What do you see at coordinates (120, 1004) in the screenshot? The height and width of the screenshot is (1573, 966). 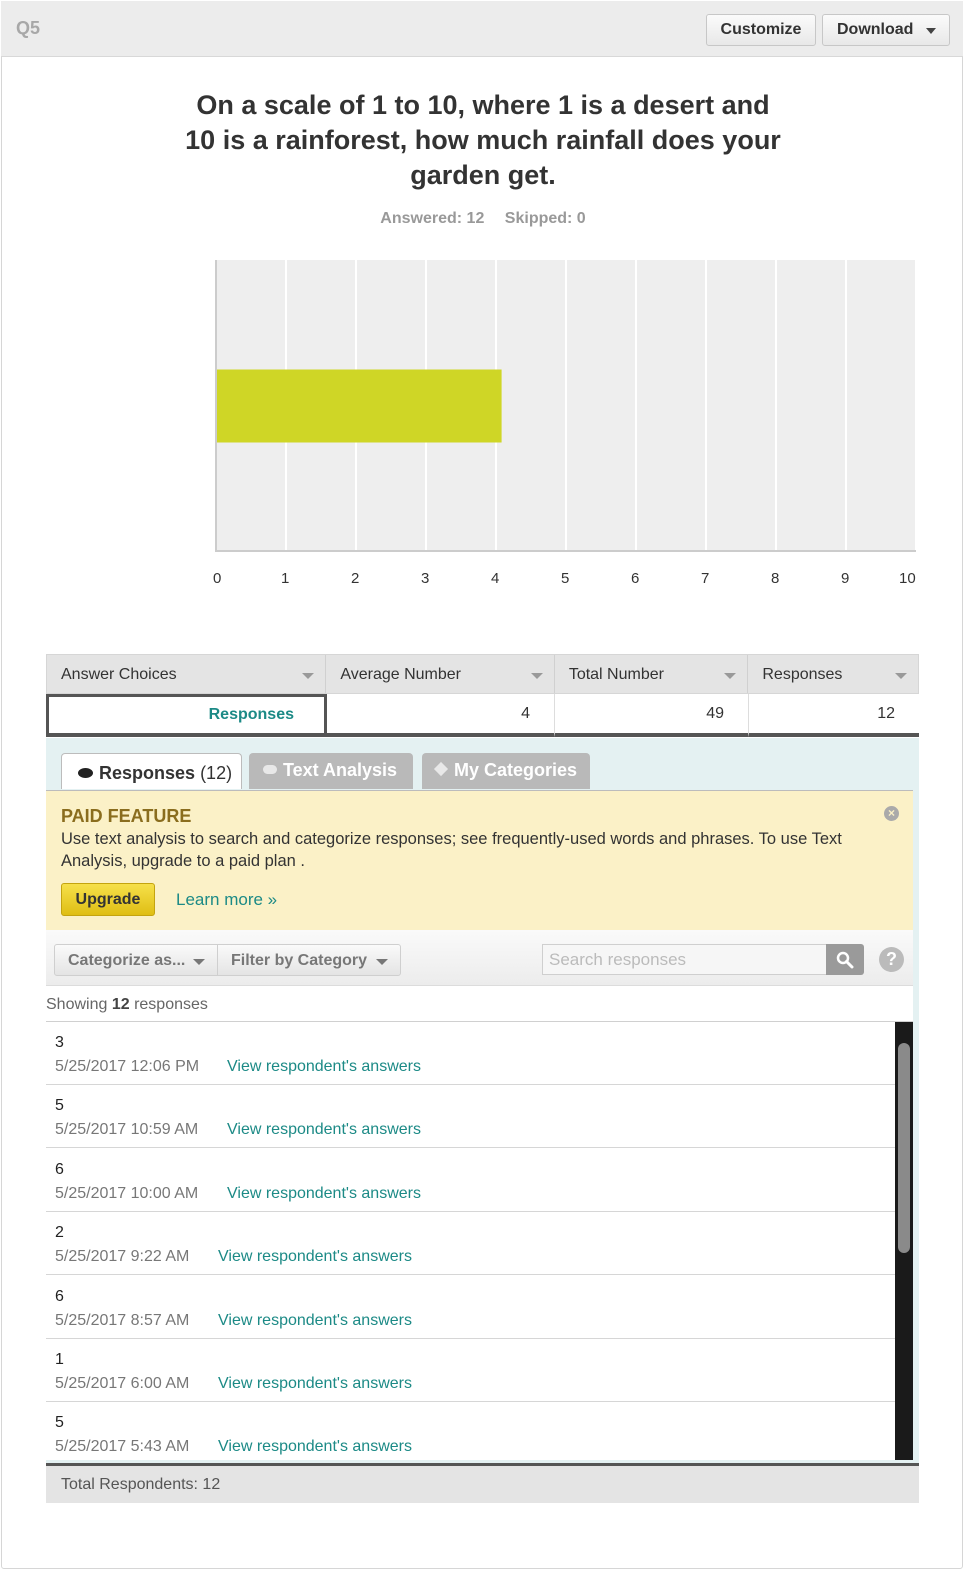 I see `showing-number: 12` at bounding box center [120, 1004].